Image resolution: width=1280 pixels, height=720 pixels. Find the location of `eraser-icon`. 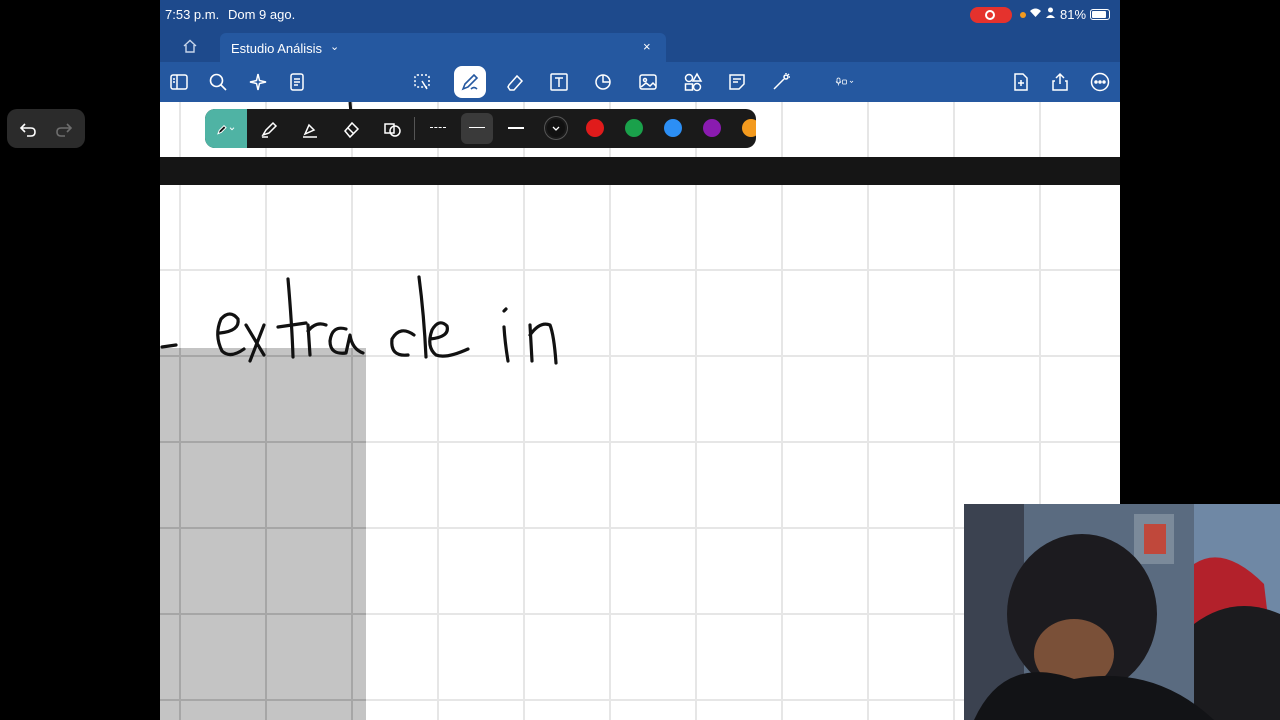

eraser-icon is located at coordinates (515, 82).